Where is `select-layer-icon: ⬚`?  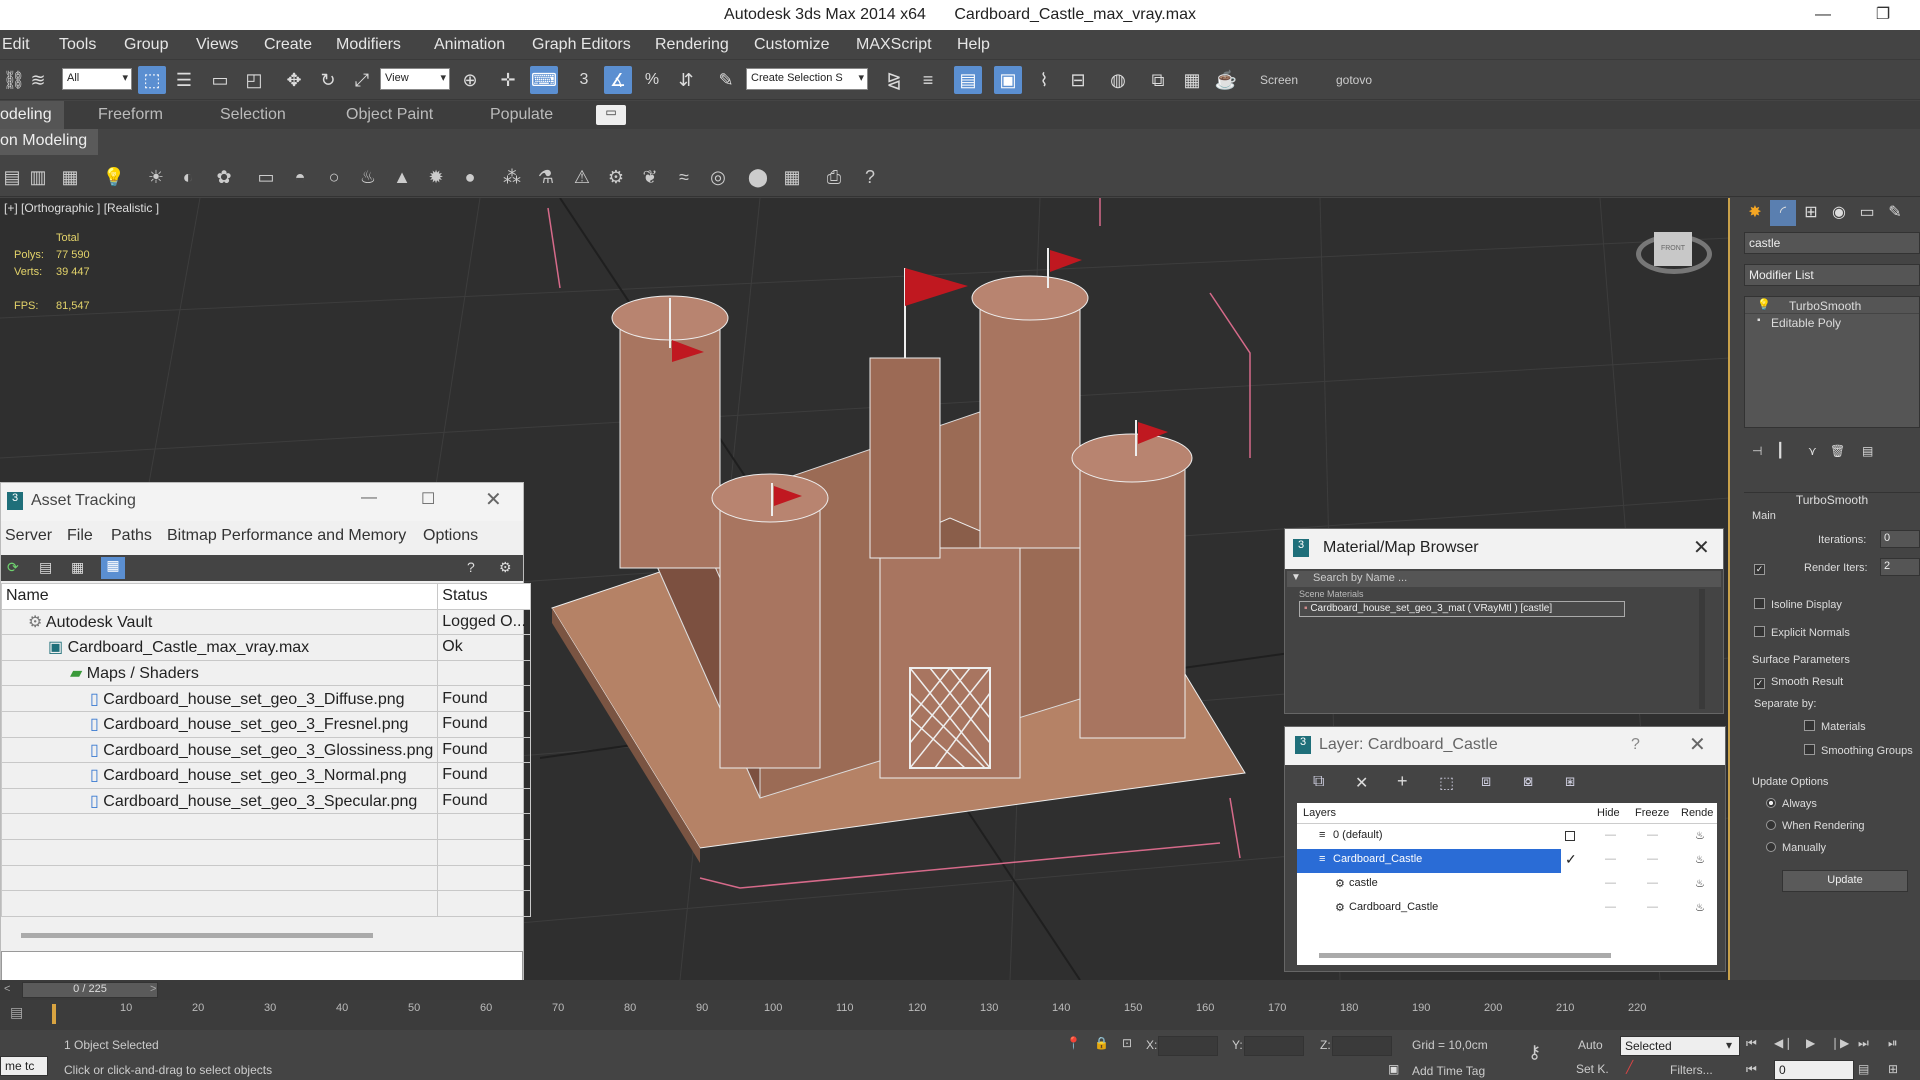 select-layer-icon: ⬚ is located at coordinates (1446, 783).